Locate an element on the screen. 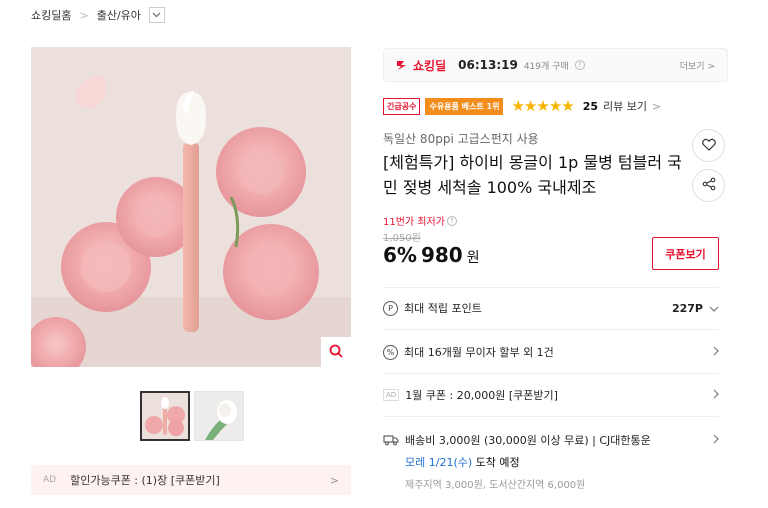  deal-purchase-count: 419개 구매 is located at coordinates (546, 66).